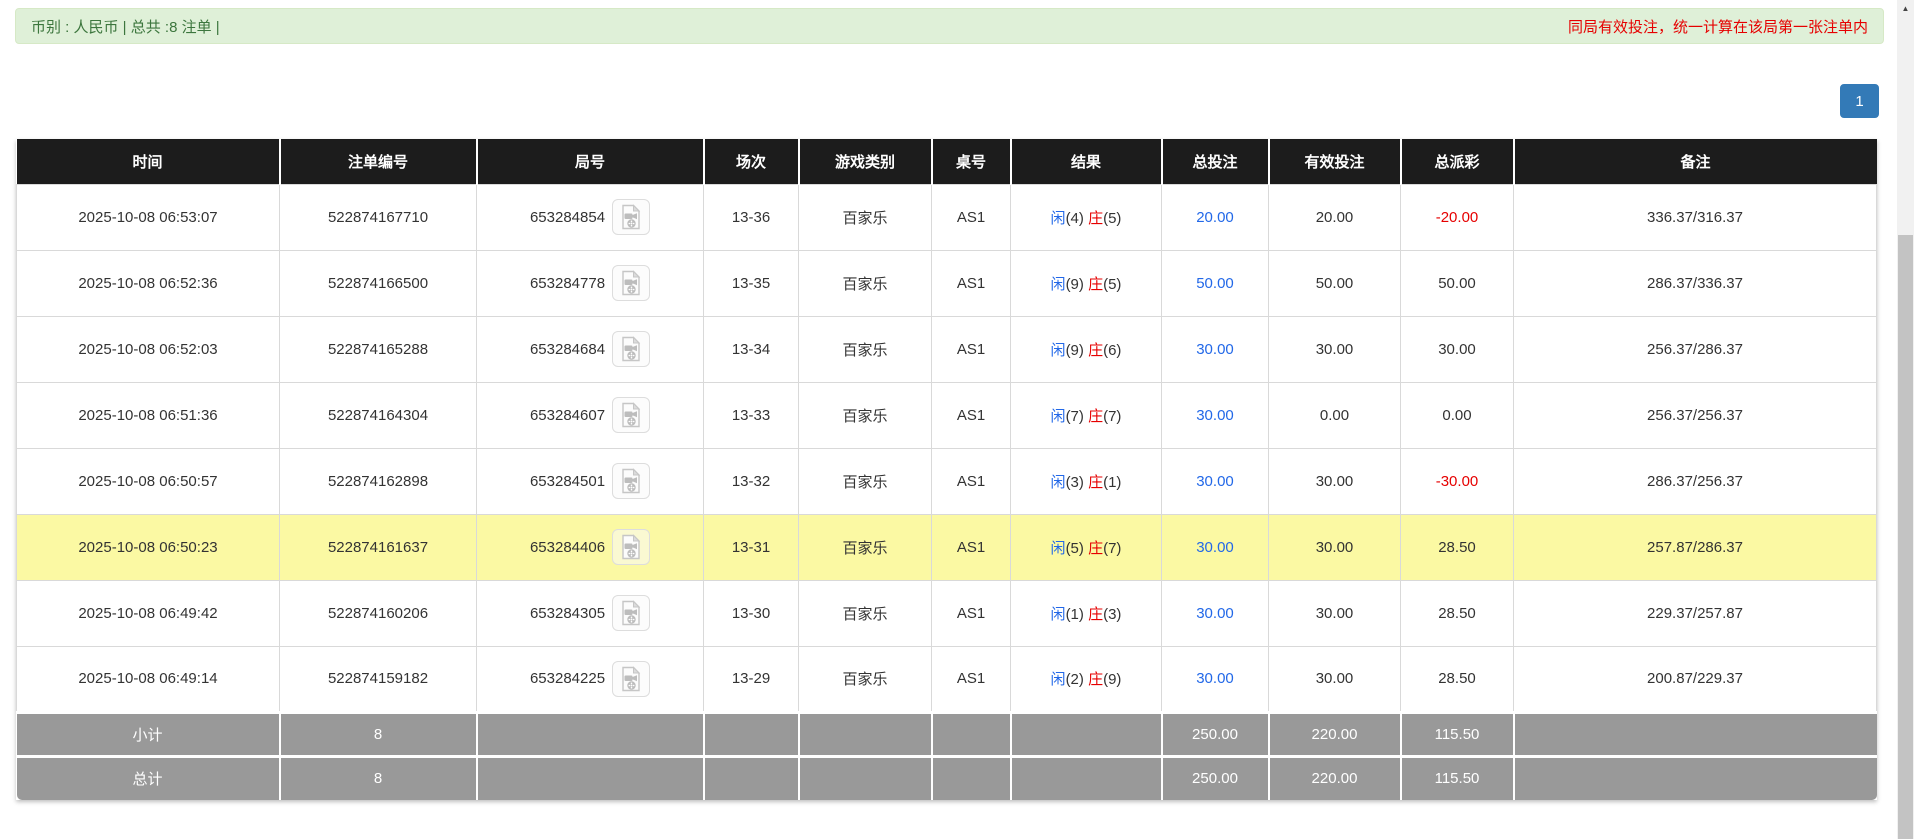 This screenshot has height=839, width=1914. I want to click on session-cell: 13-35, so click(751, 283).